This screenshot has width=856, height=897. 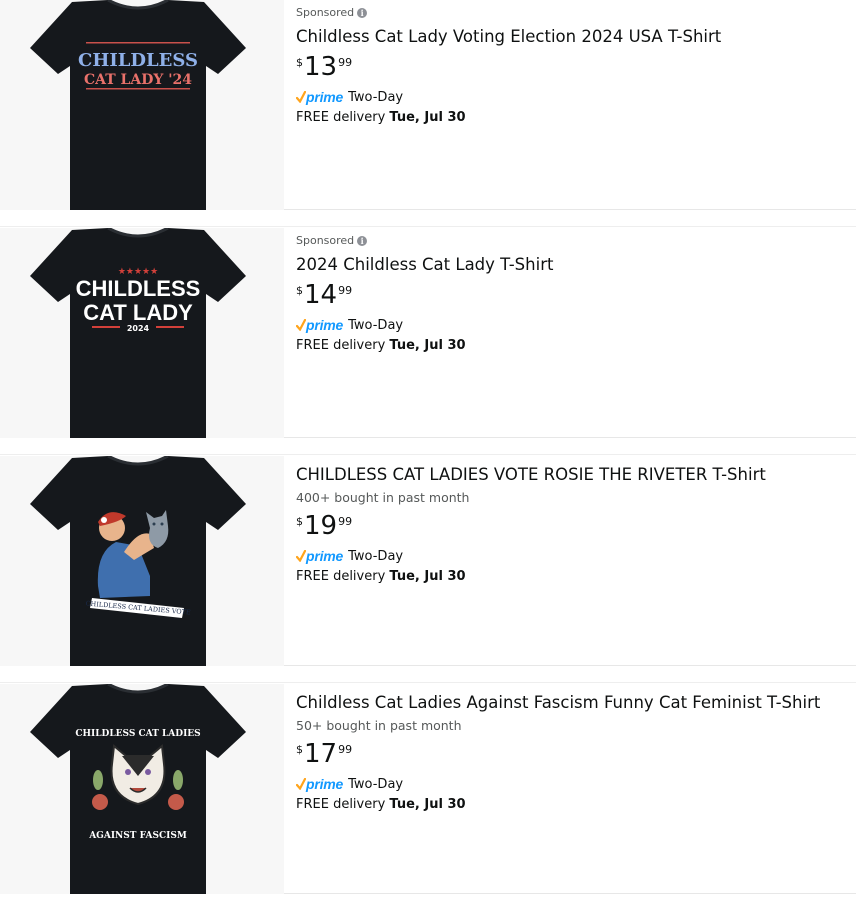 I want to click on shirt-print-bottom-text: AGAINST FASCISM, so click(x=137, y=836).